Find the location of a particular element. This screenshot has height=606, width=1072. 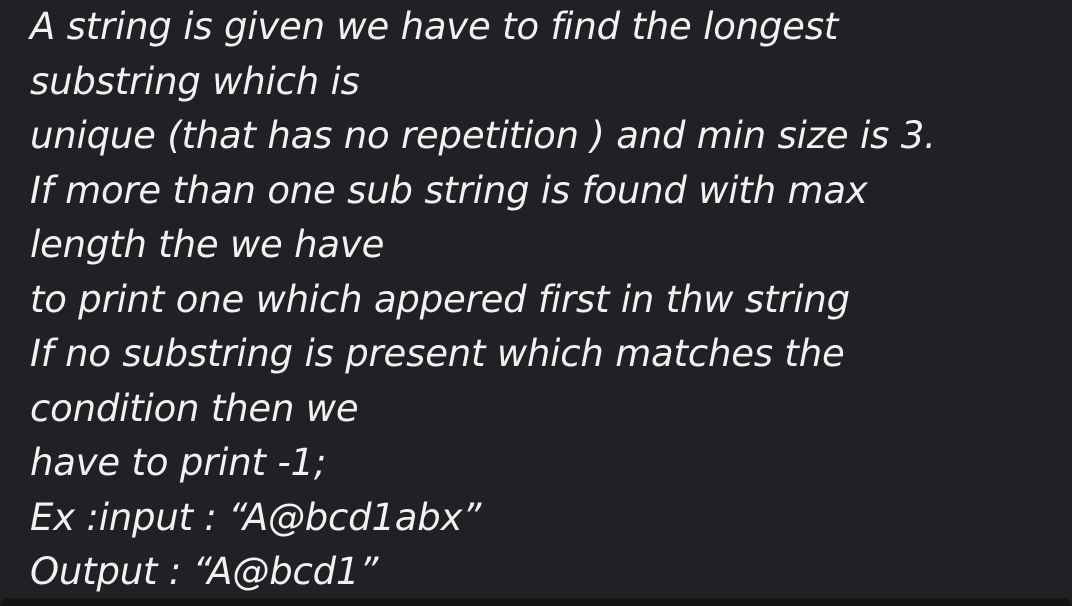

example-input-line: Ex :input : “A@bcd1abx” is located at coordinates (256, 517).